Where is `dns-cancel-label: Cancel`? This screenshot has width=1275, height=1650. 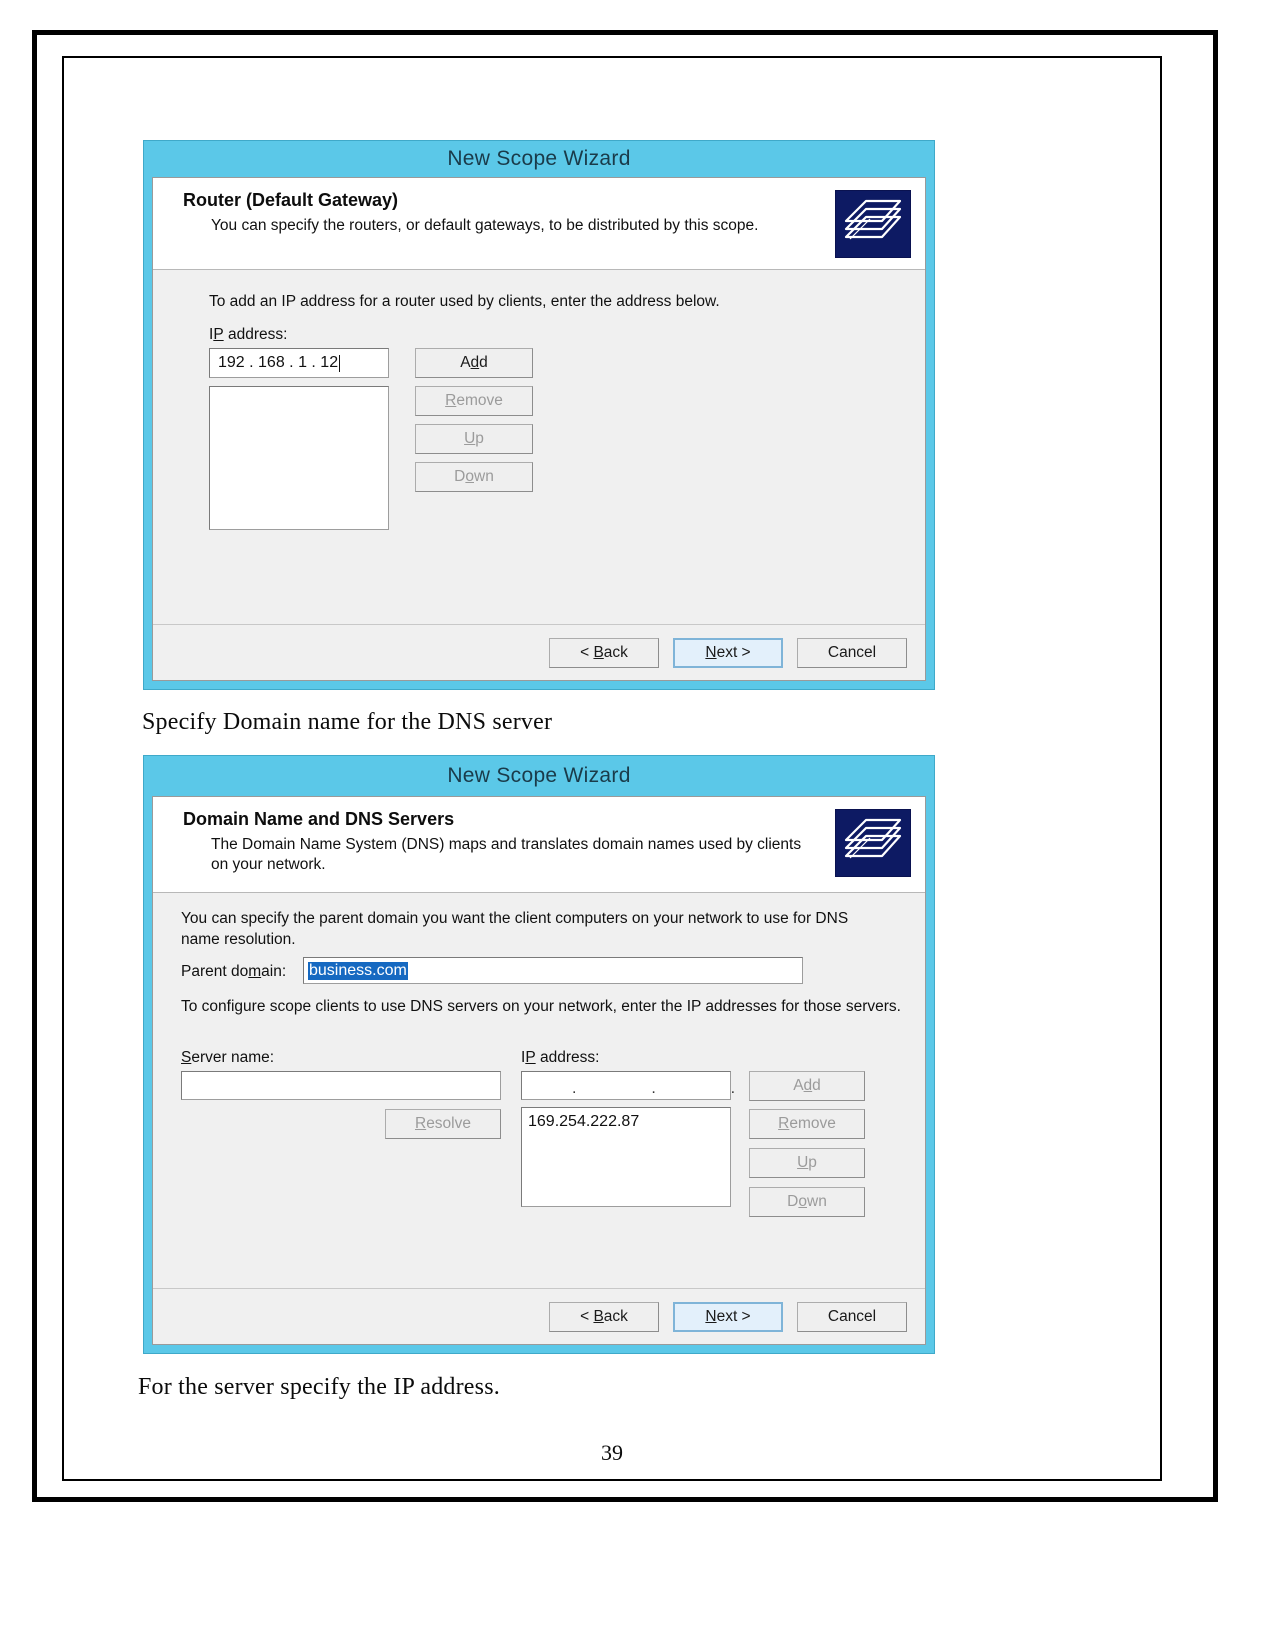
dns-cancel-label: Cancel is located at coordinates (852, 1316).